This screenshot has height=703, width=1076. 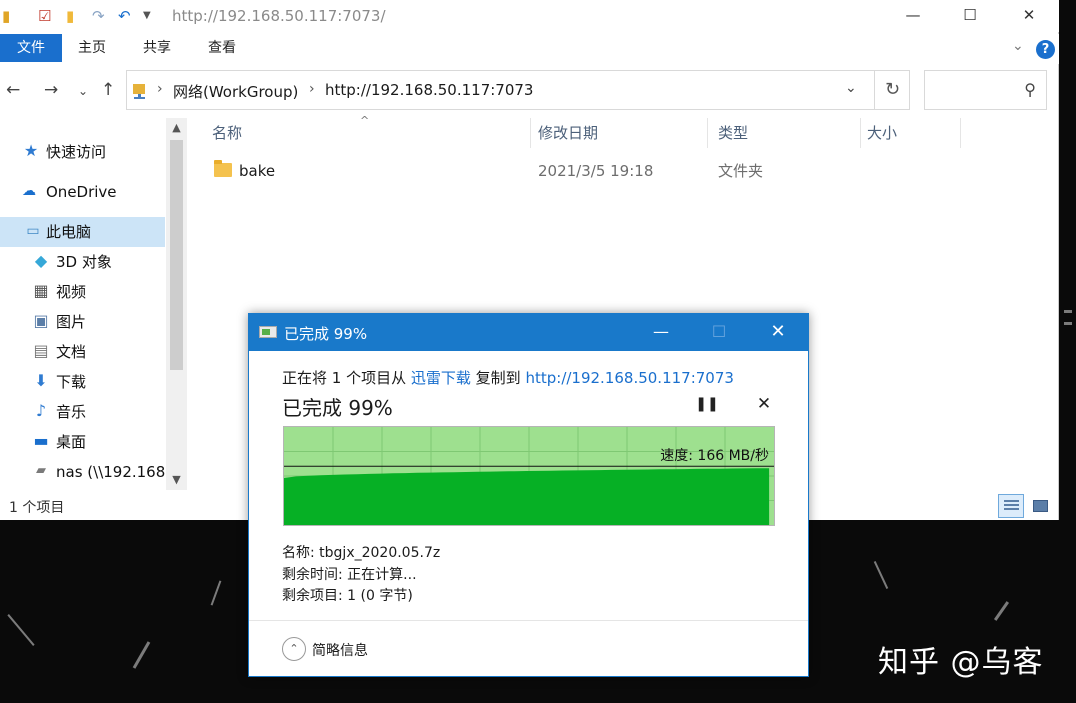 What do you see at coordinates (1011, 506) in the screenshot?
I see `details-view-button` at bounding box center [1011, 506].